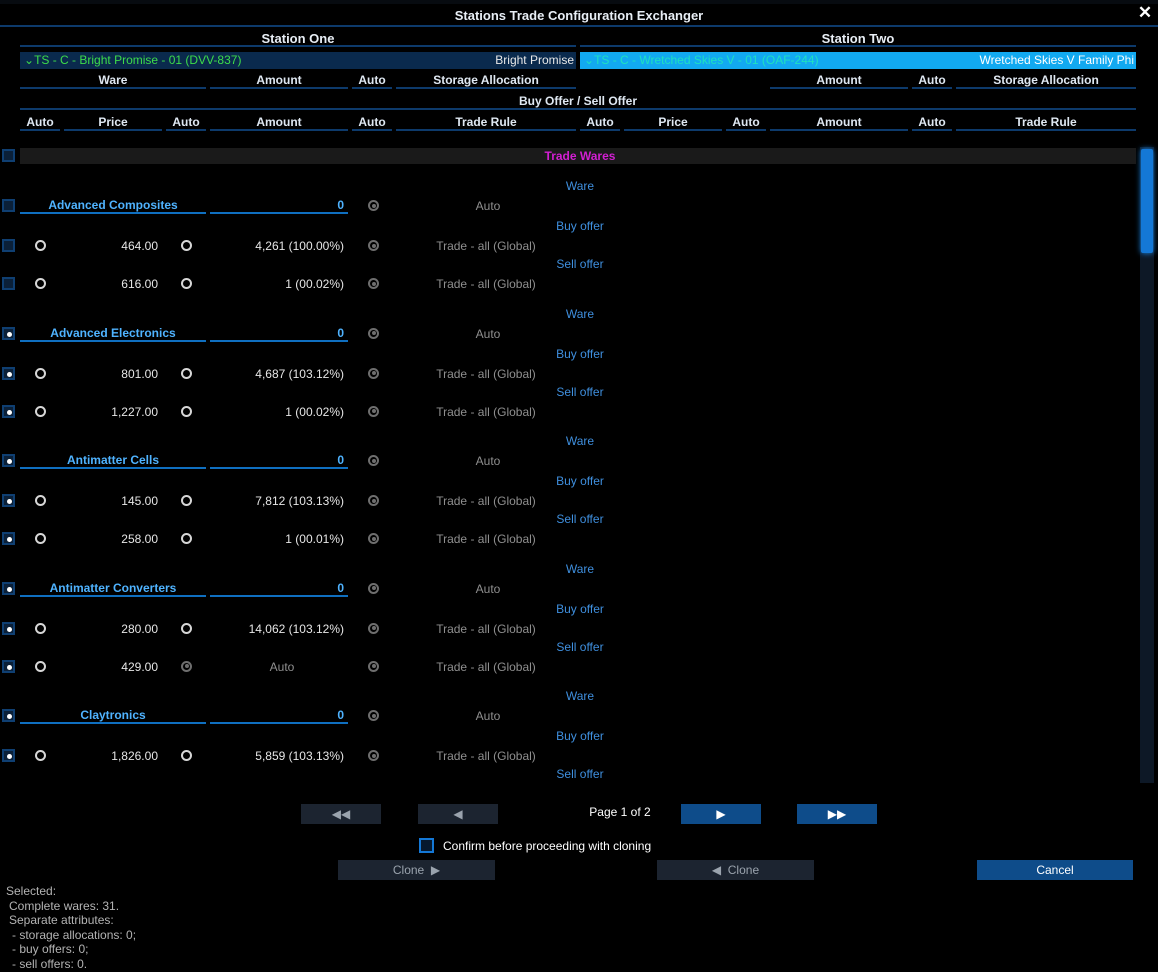 This screenshot has height=972, width=1158. Describe the element at coordinates (277, 501) in the screenshot. I see `buy-amount: 7,812 (103.13%)` at that location.